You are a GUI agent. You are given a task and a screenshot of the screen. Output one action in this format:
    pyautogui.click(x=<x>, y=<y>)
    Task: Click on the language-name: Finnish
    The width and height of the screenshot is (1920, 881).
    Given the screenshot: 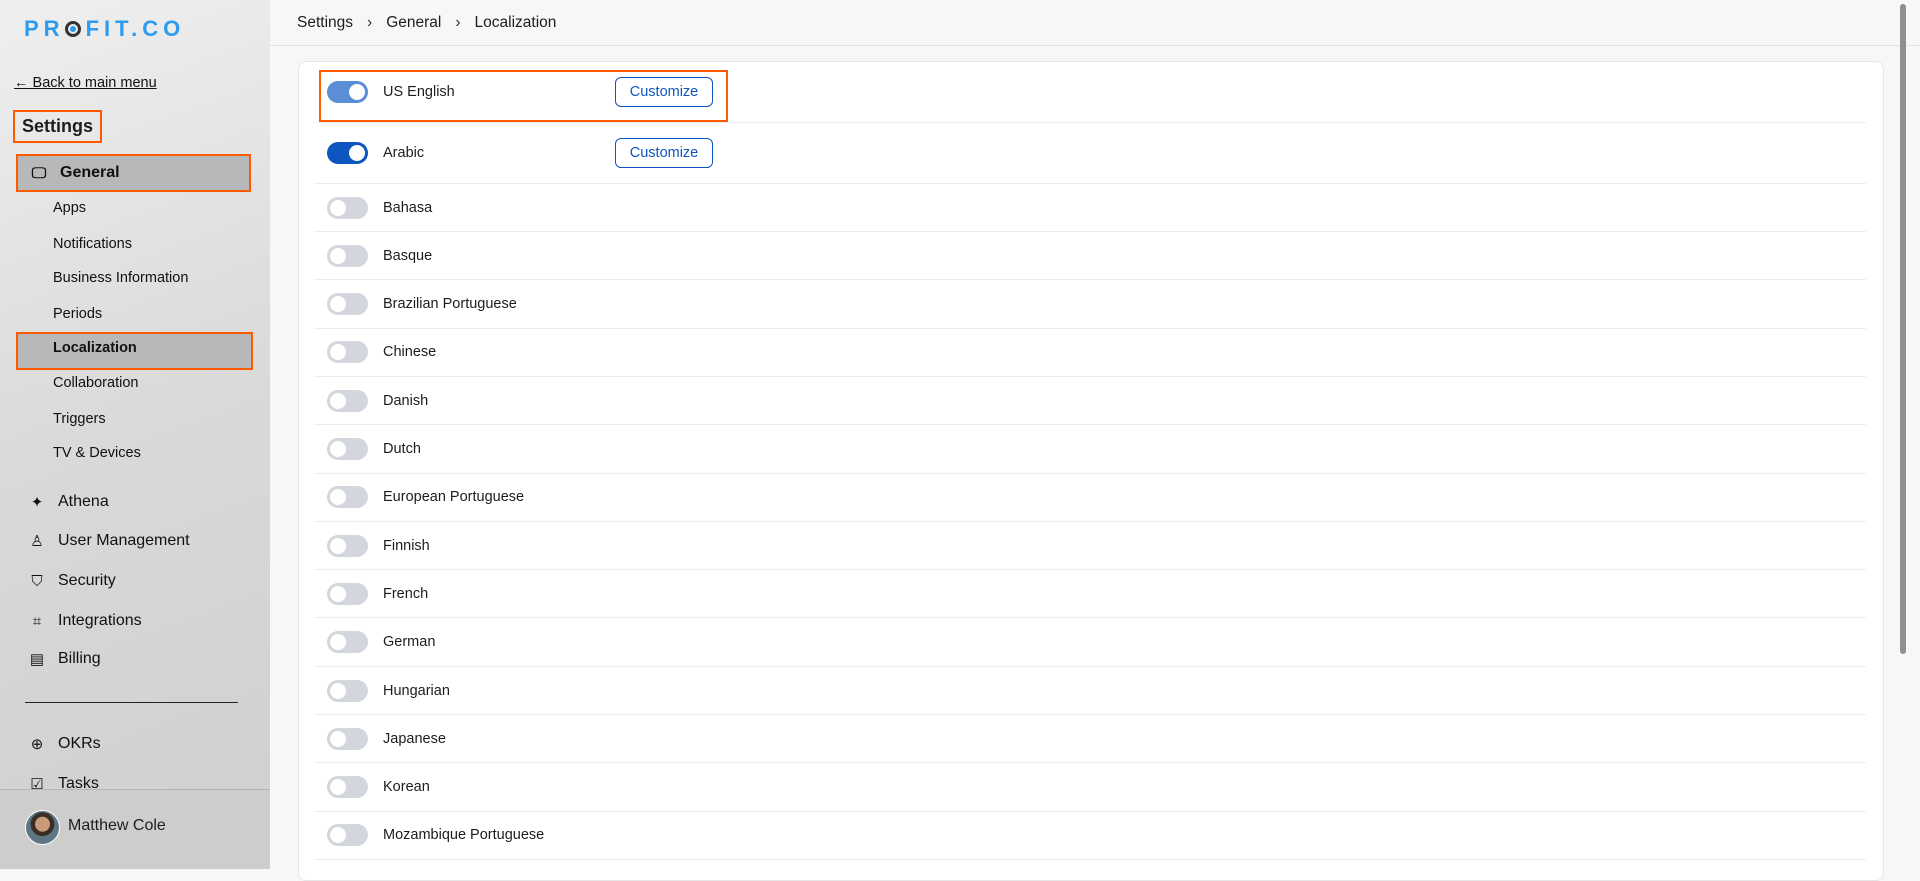 What is the action you would take?
    pyautogui.click(x=406, y=545)
    